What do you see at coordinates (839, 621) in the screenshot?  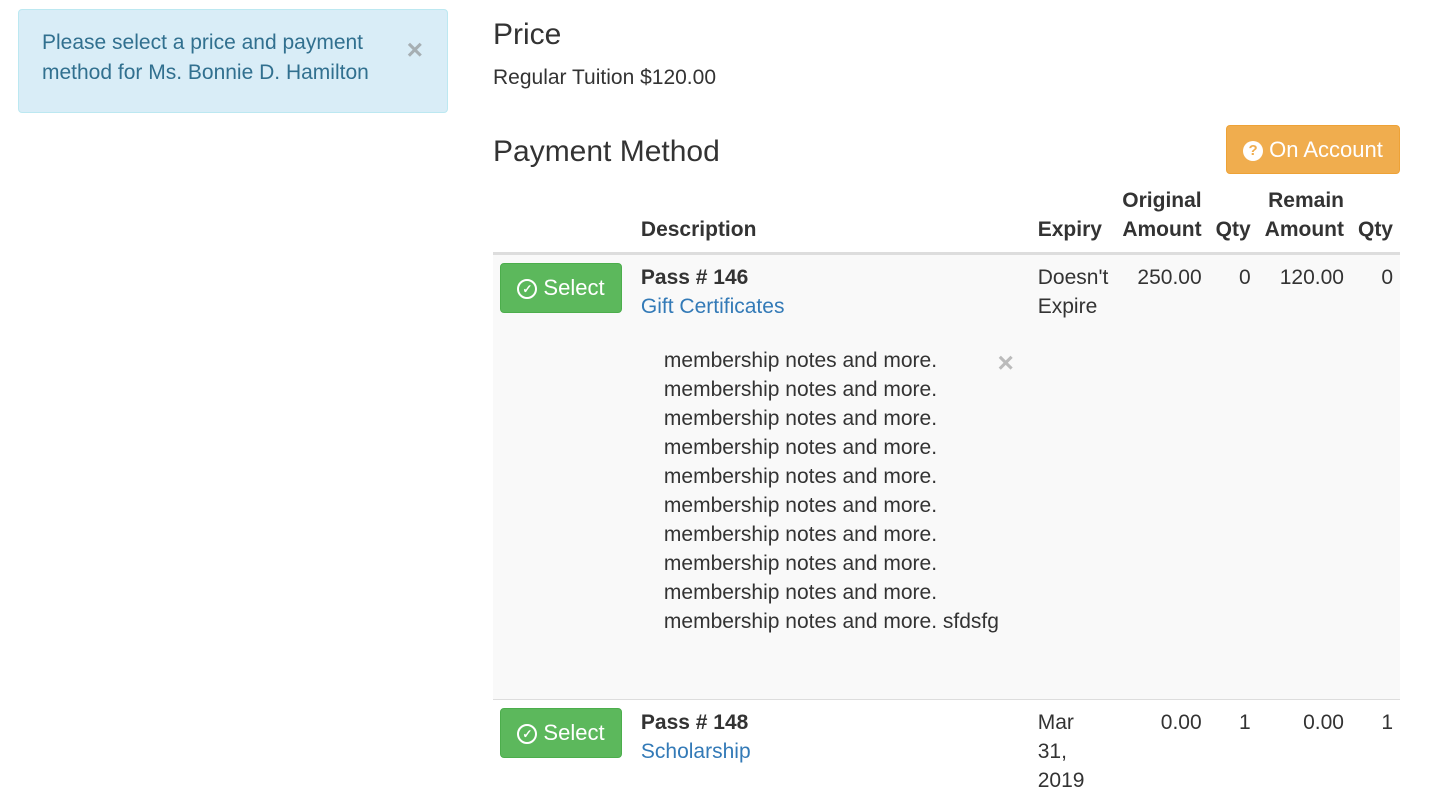 I see `note-line: membership notes and more. sfdsfg` at bounding box center [839, 621].